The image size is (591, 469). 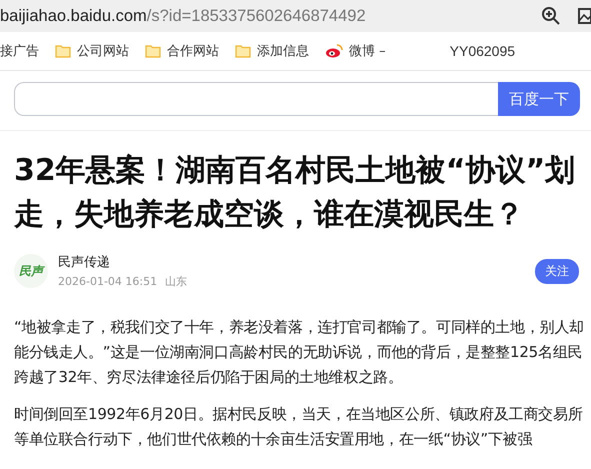 I want to click on search-button: 百度一下, so click(x=539, y=99).